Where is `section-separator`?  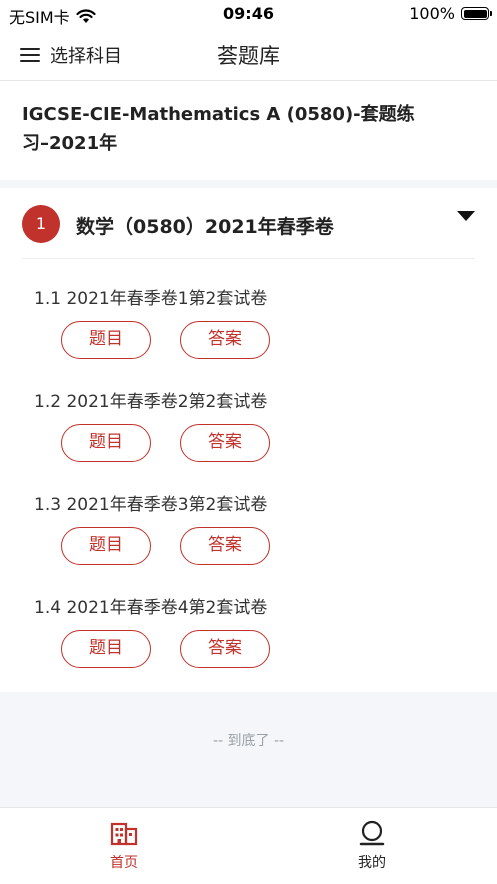
section-separator is located at coordinates (248, 184).